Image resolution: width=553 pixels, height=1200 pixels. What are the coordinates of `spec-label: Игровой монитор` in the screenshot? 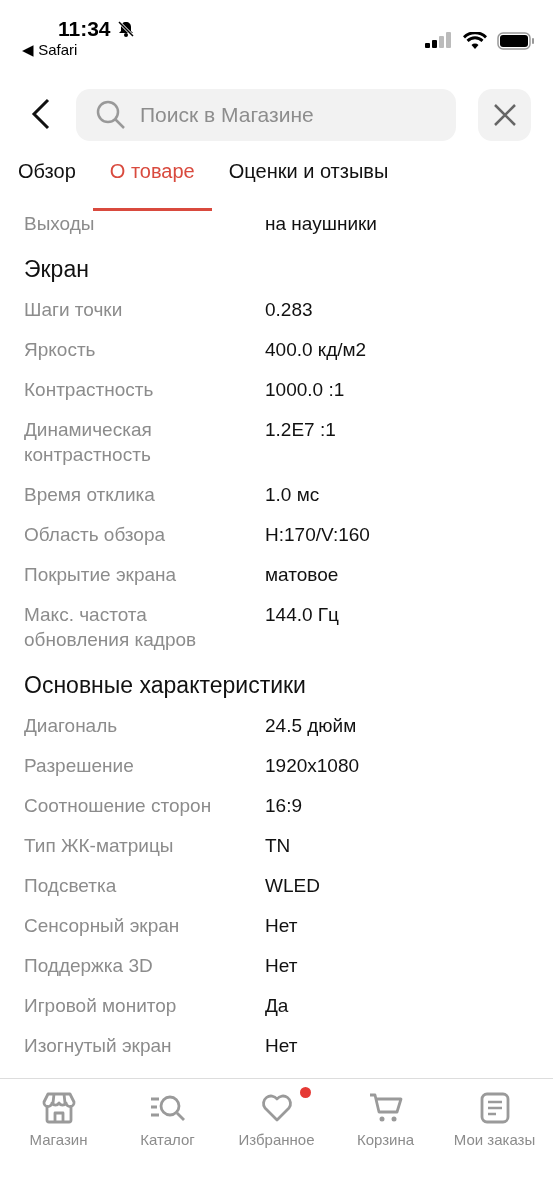 It's located at (101, 1006).